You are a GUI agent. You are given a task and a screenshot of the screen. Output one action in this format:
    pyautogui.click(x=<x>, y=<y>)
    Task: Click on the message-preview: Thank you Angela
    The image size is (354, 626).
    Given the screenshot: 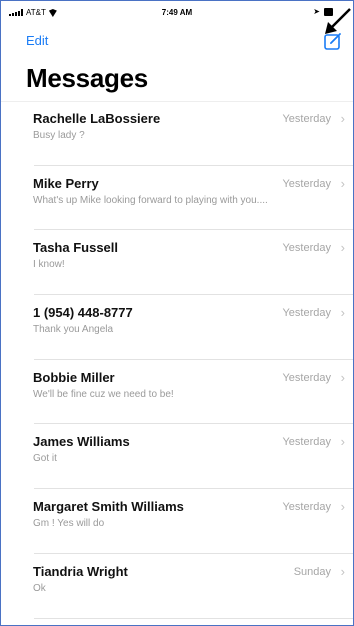 What is the action you would take?
    pyautogui.click(x=73, y=330)
    